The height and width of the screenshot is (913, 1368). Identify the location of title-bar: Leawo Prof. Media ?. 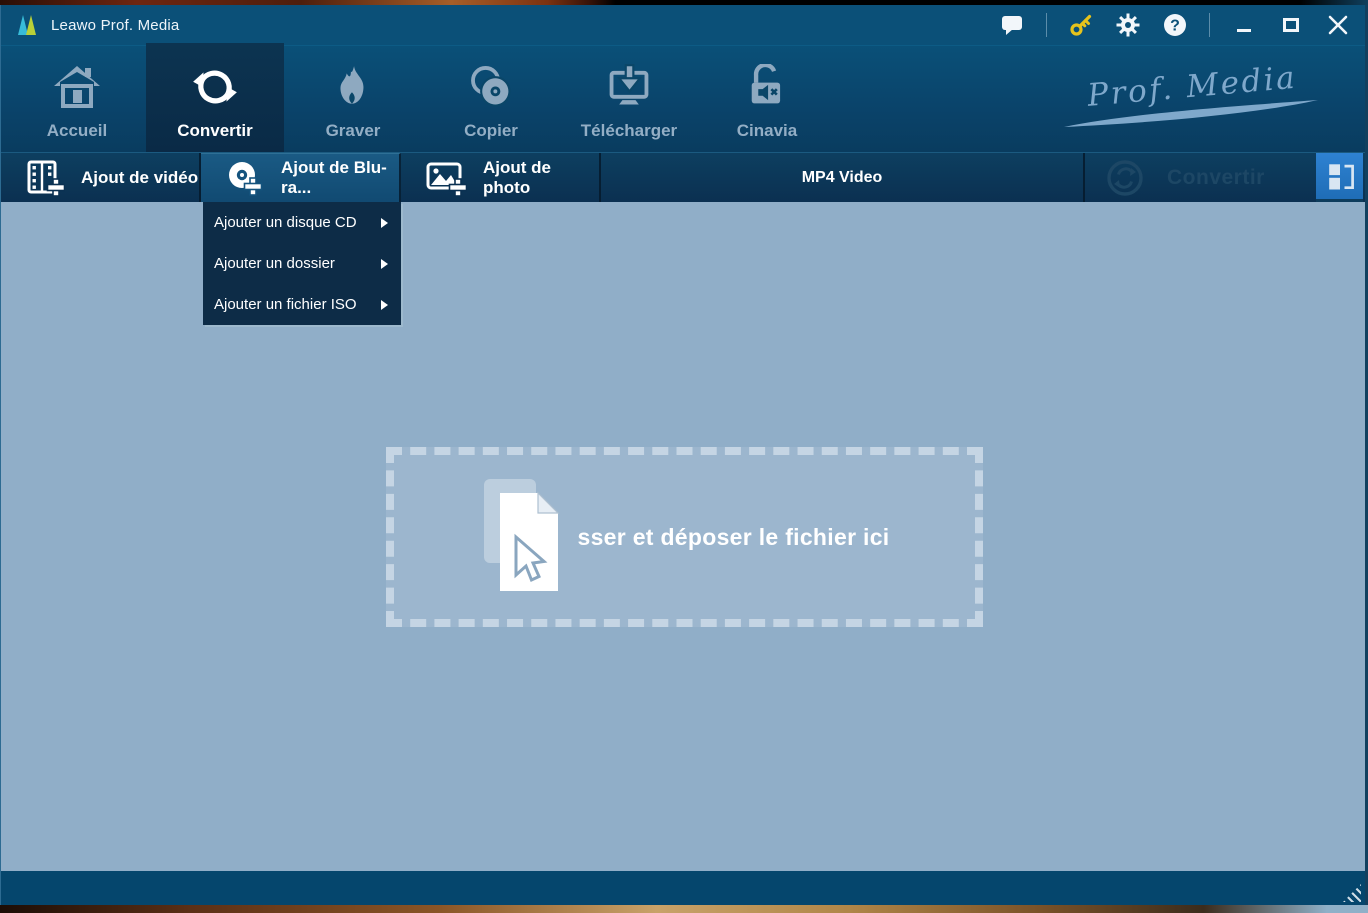
(683, 25).